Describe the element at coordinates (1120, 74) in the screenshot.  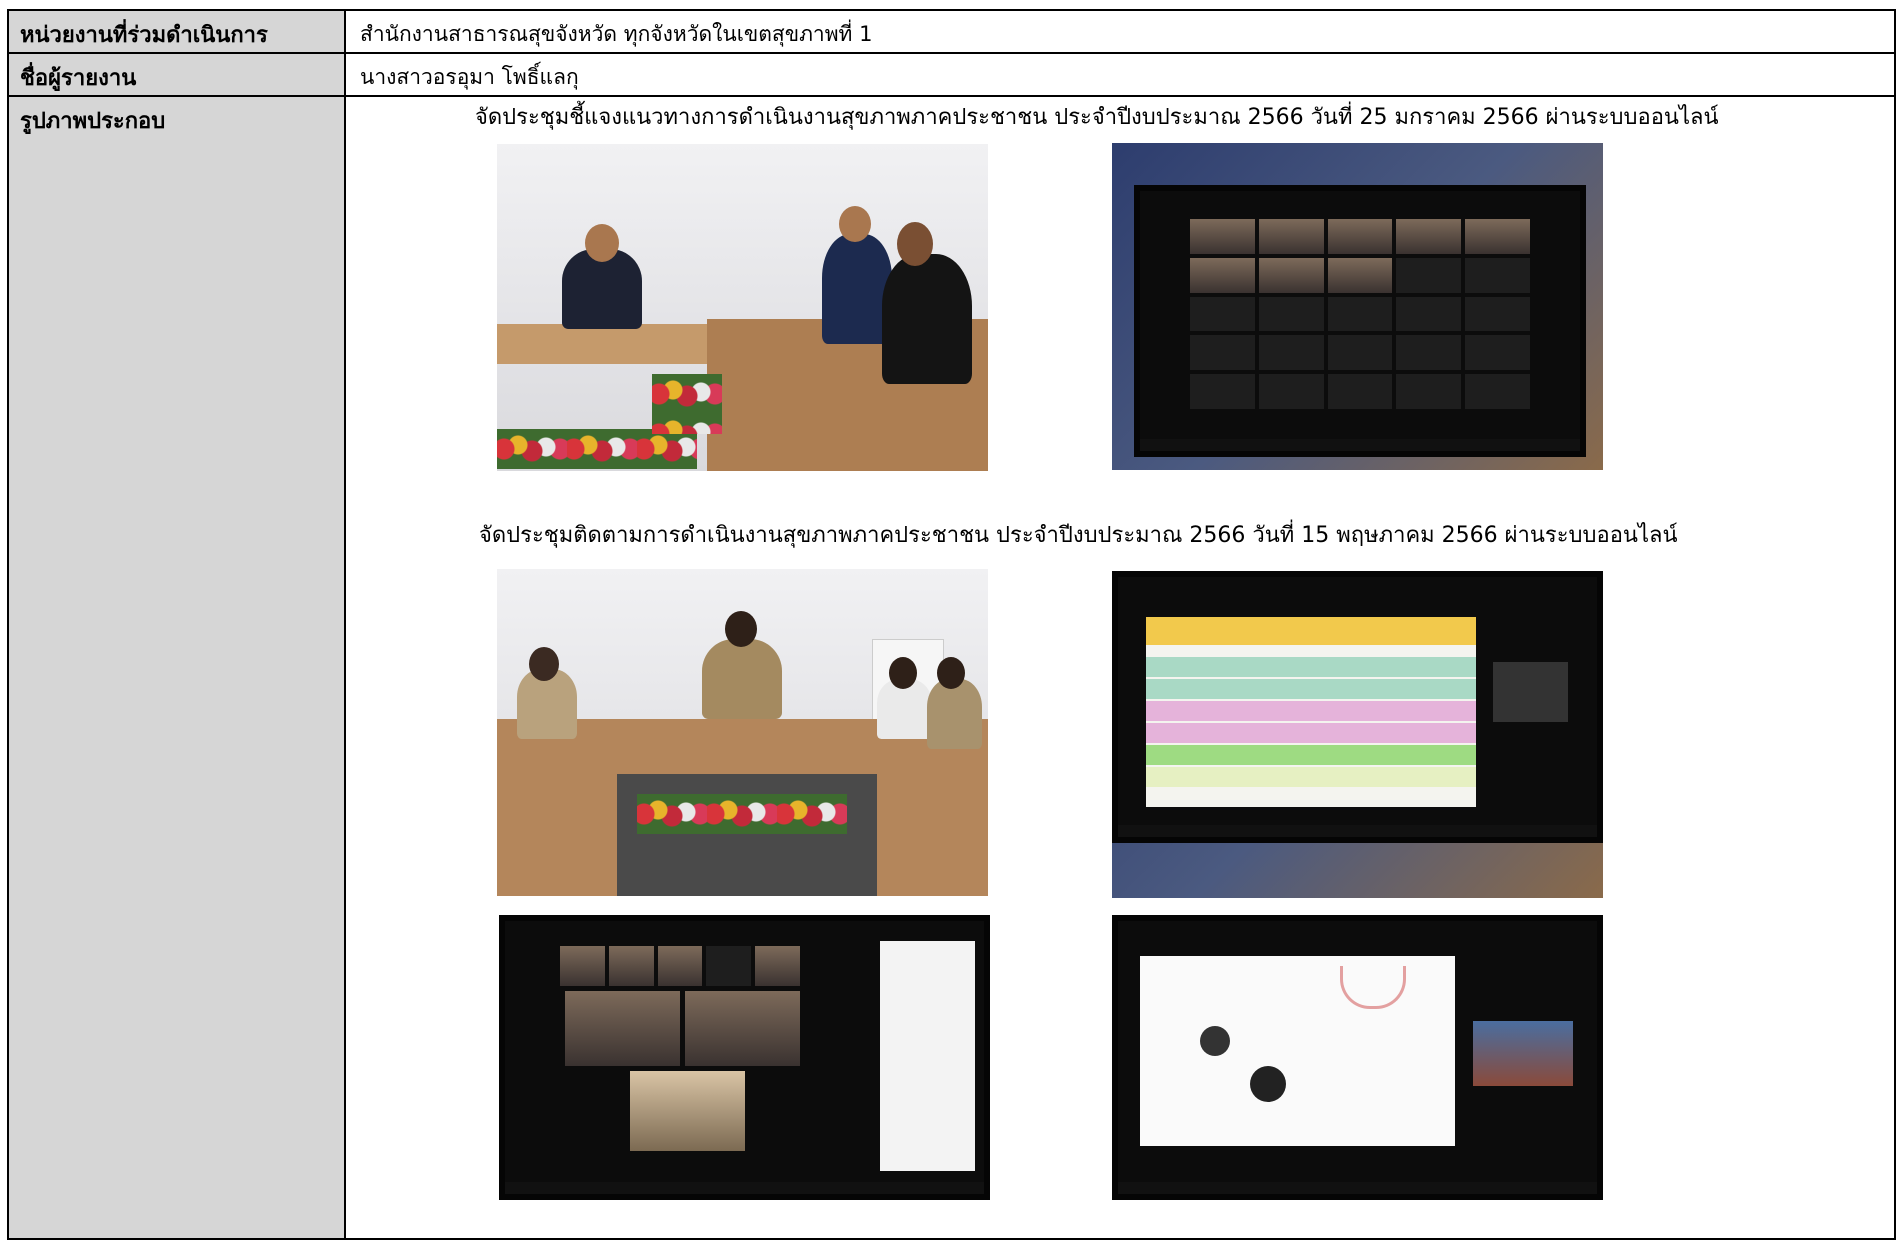
I see `reporter-value: นางสาวอรอุมา โพธิ์แลกุ` at that location.